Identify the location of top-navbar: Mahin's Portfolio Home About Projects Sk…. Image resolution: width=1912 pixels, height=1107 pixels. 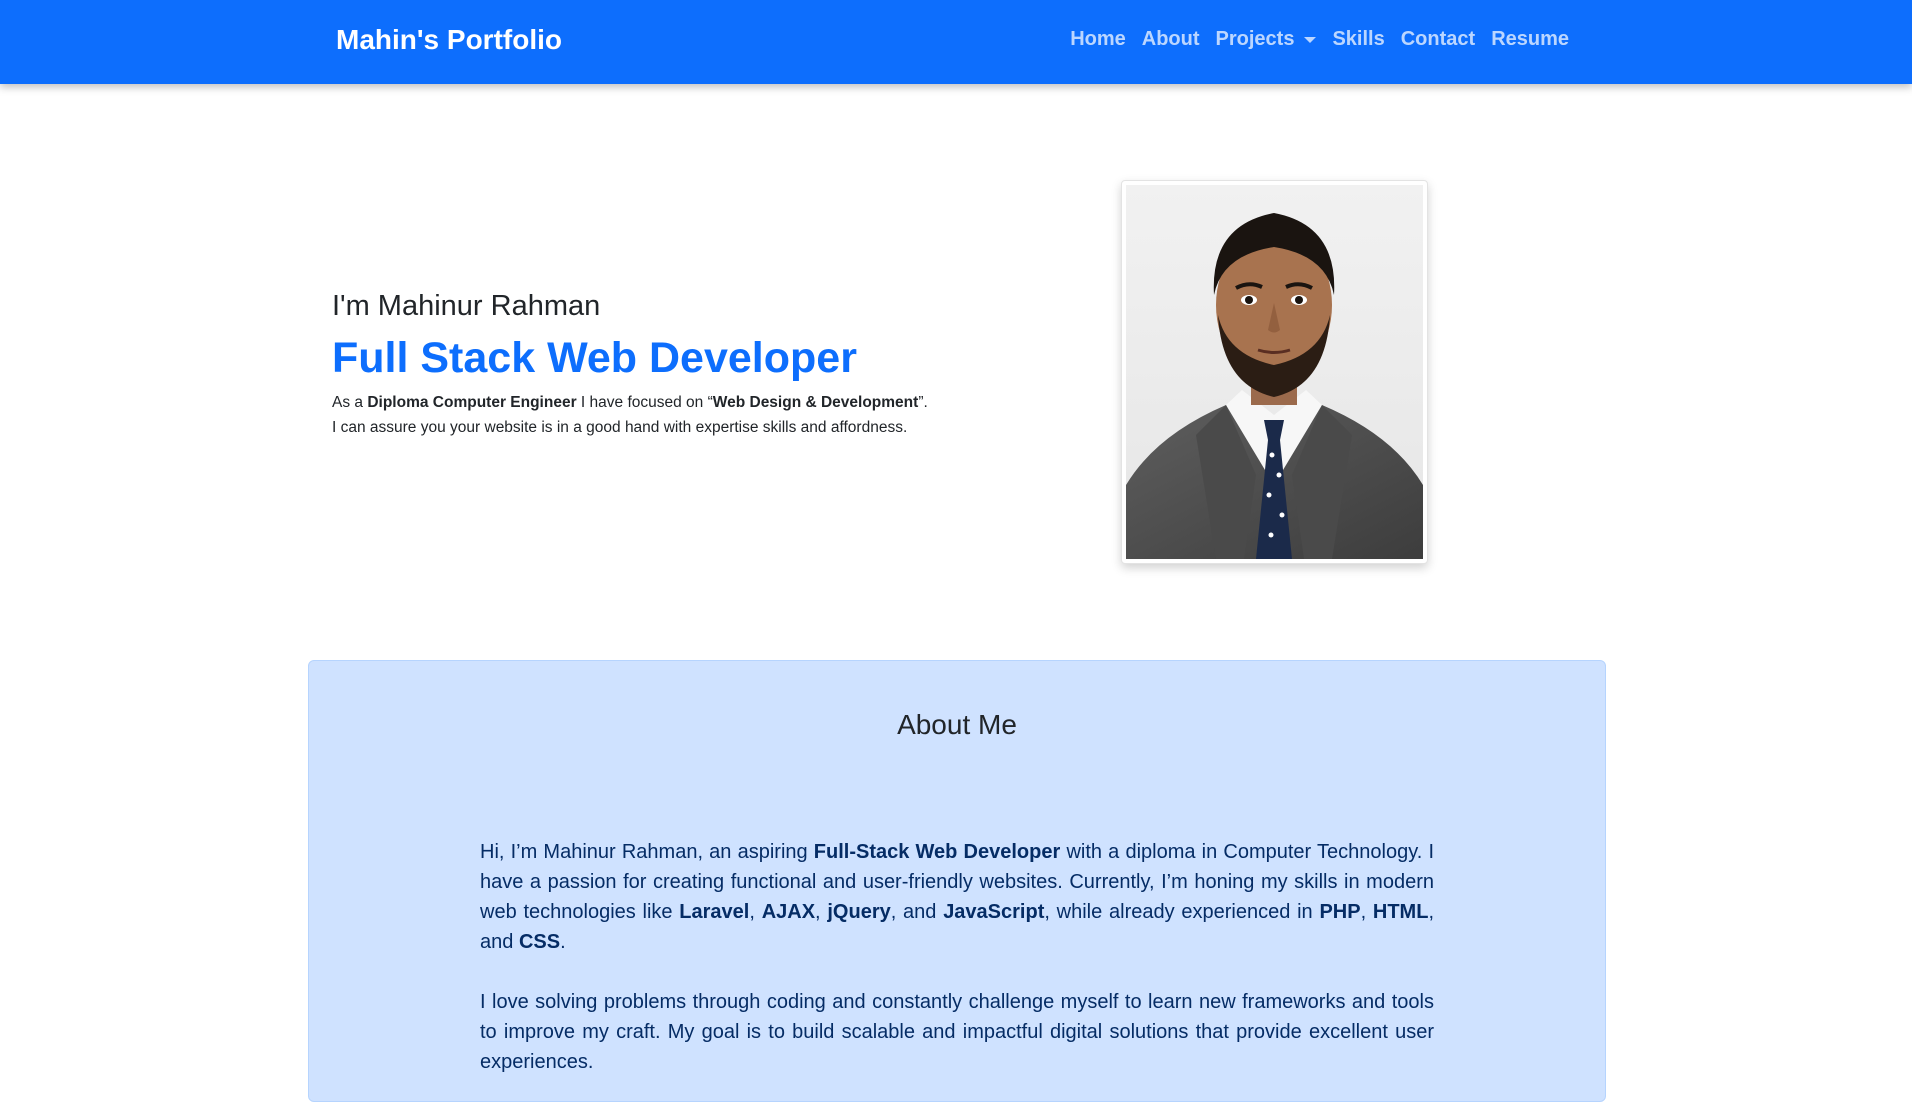
(956, 42).